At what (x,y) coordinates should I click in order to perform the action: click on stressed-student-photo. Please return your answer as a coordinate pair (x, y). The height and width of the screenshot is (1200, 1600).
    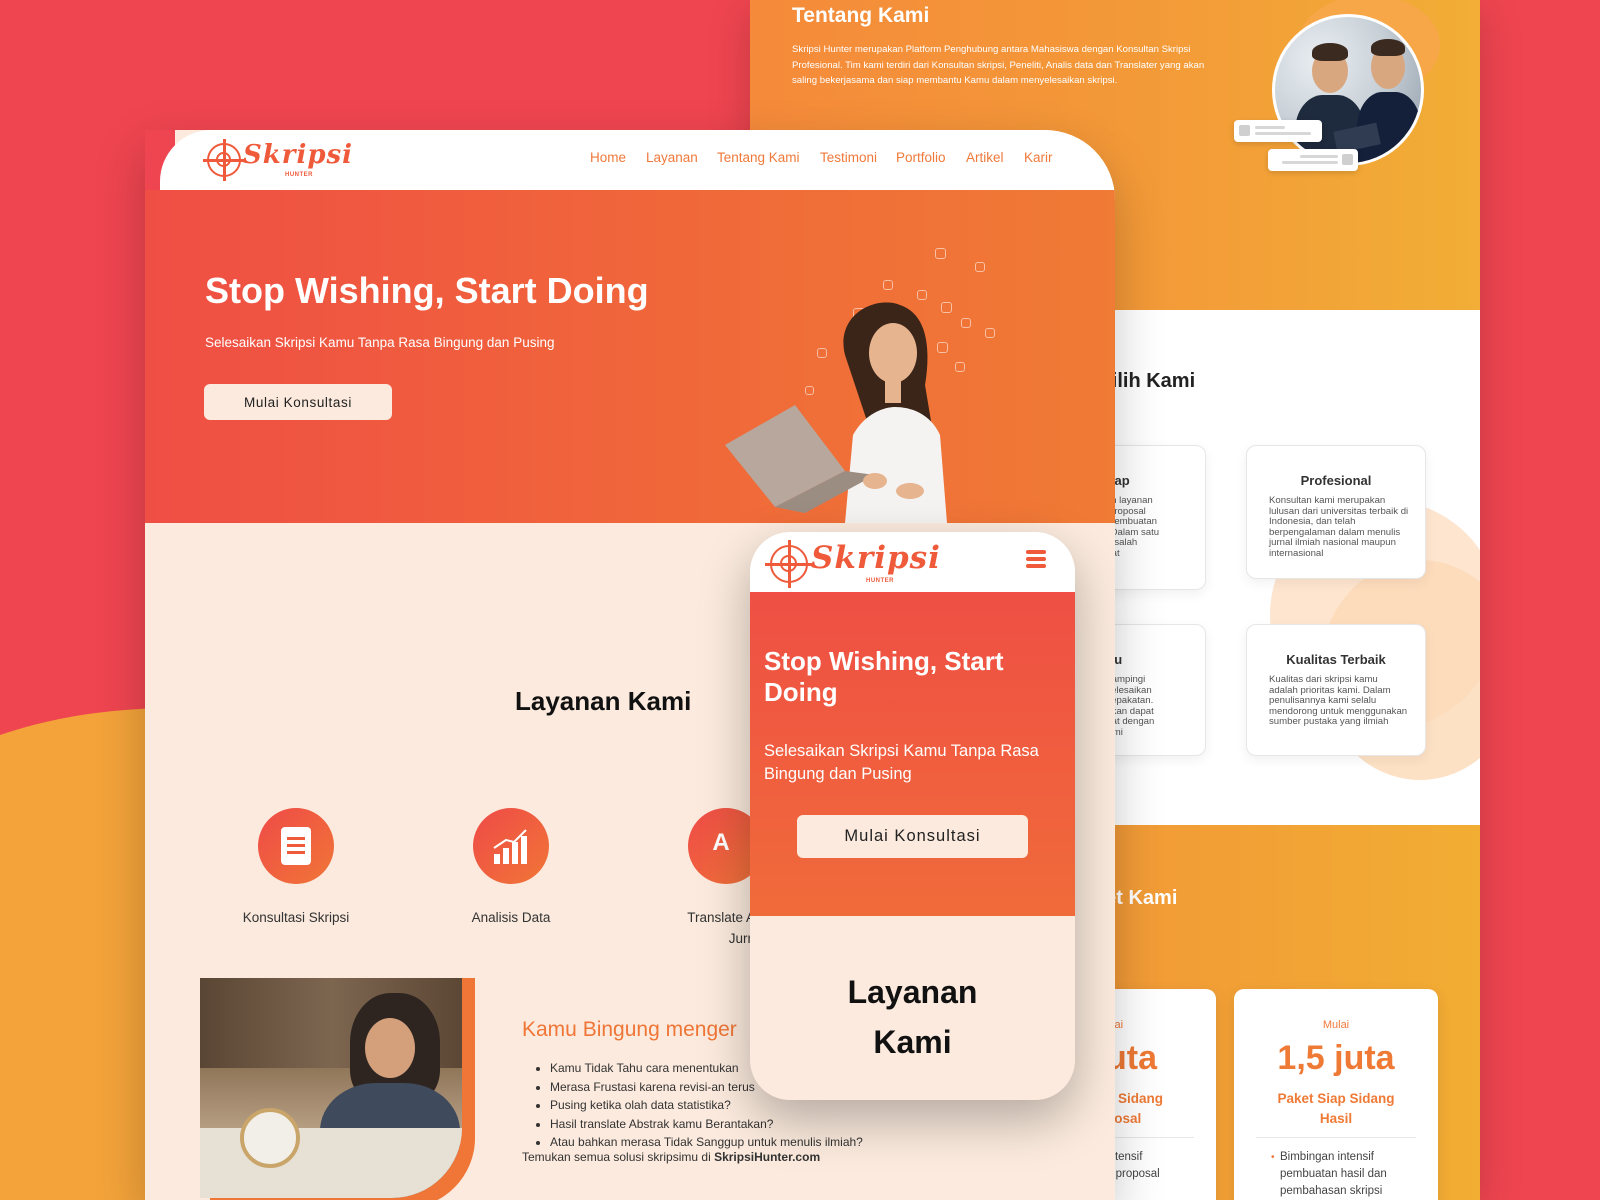
    Looking at the image, I should click on (331, 1088).